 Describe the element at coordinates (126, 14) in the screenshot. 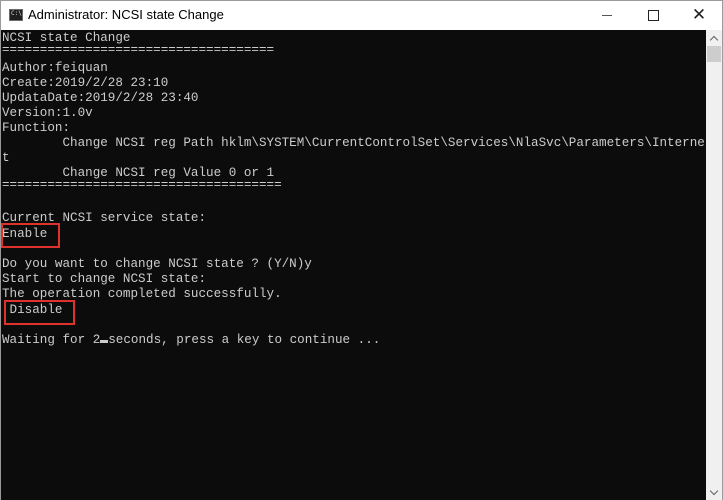

I see `window-title: Administrator: NCSI state Change` at that location.